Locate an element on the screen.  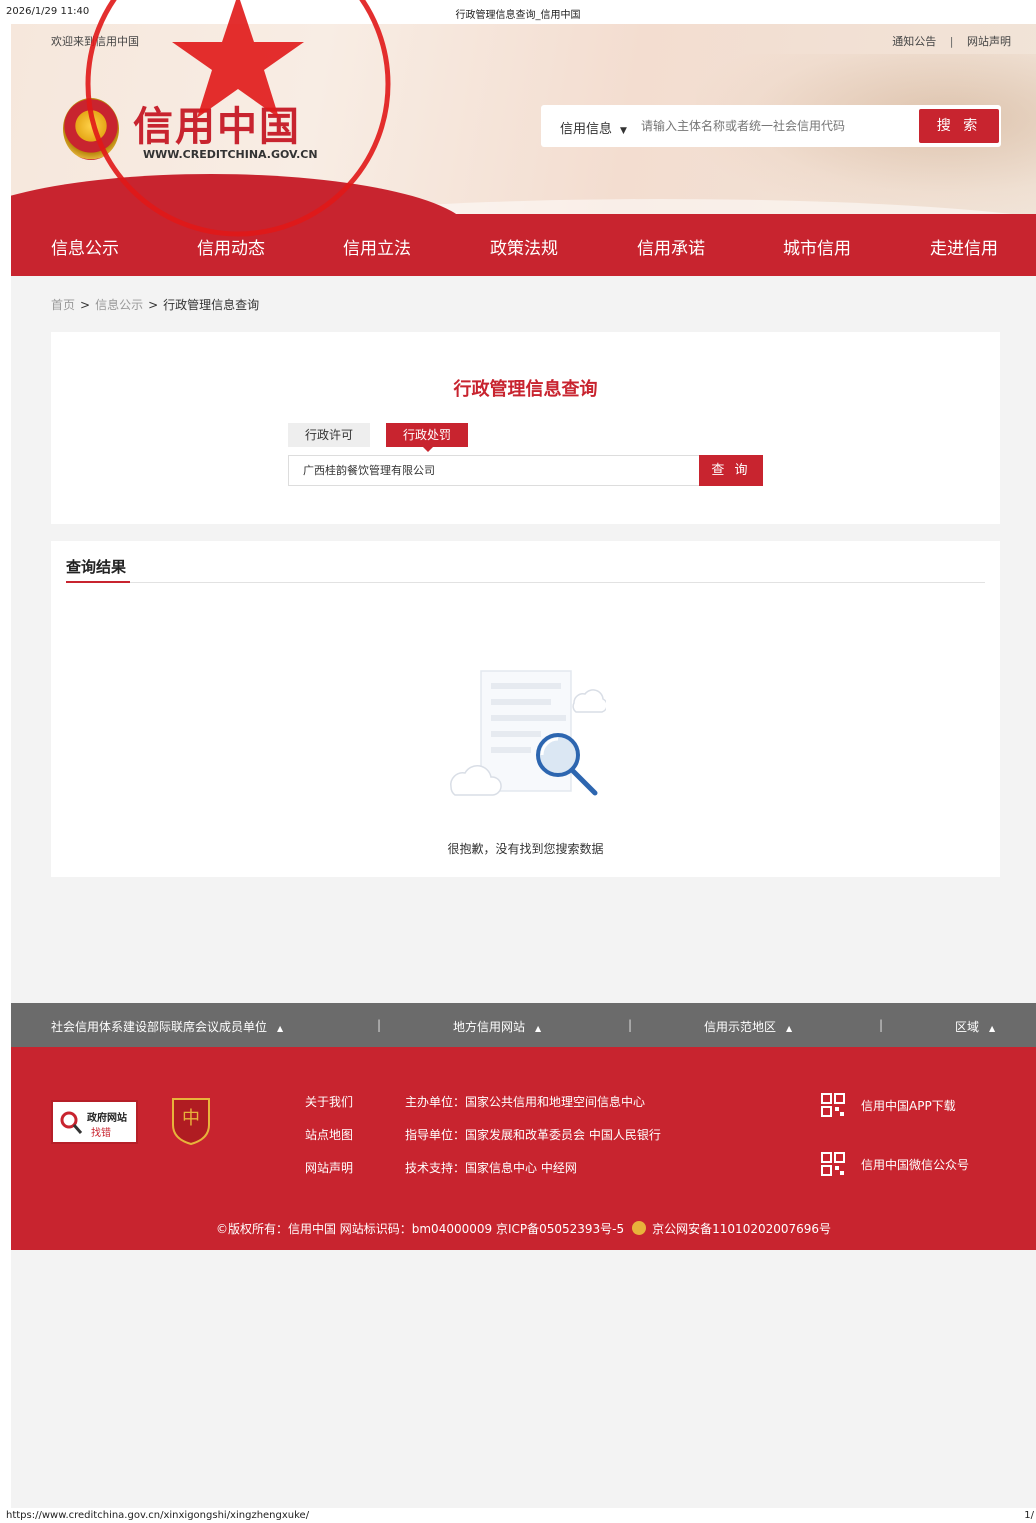
search-button: 搜 索 is located at coordinates (959, 126).